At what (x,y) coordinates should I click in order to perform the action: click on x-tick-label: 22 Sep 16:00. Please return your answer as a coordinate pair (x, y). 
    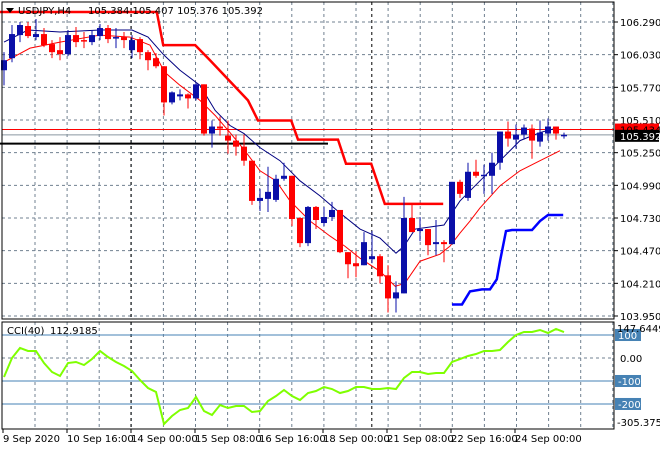
    Looking at the image, I should click on (484, 439).